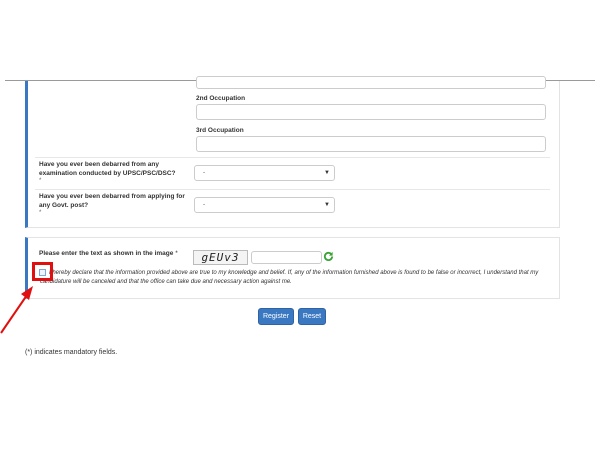 The height and width of the screenshot is (450, 600). What do you see at coordinates (204, 204) in the screenshot?
I see `debarred-govt-selected: -` at bounding box center [204, 204].